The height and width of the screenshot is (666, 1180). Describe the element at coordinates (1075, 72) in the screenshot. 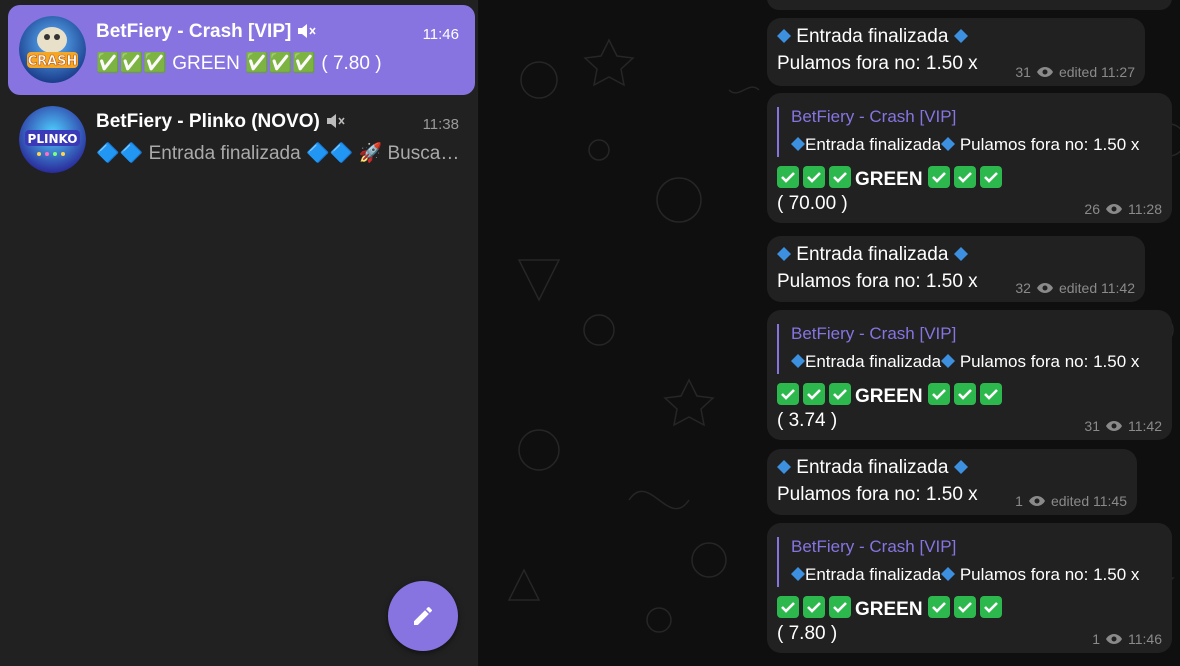

I see `message-meta: 31 edited 11:27` at that location.